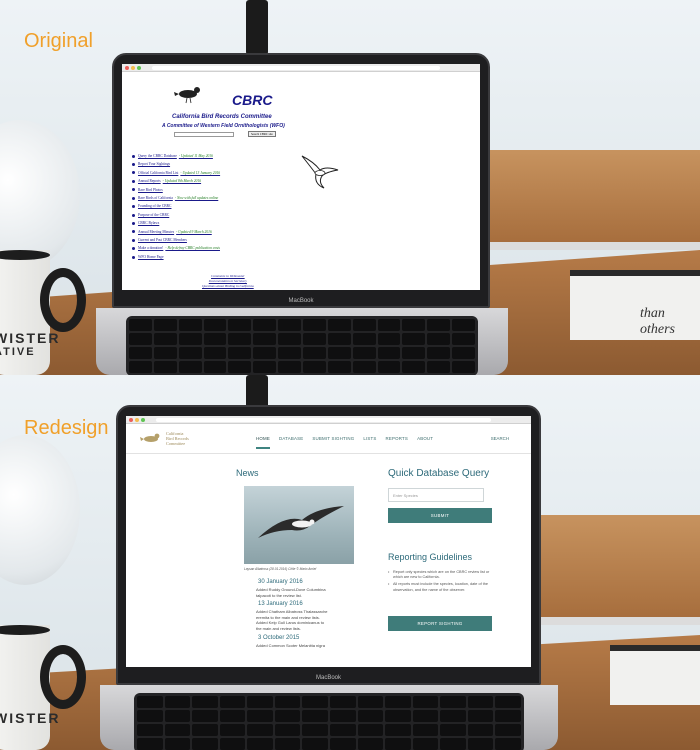 This screenshot has width=700, height=750. What do you see at coordinates (302, 345) in the screenshot?
I see `keyboard` at bounding box center [302, 345].